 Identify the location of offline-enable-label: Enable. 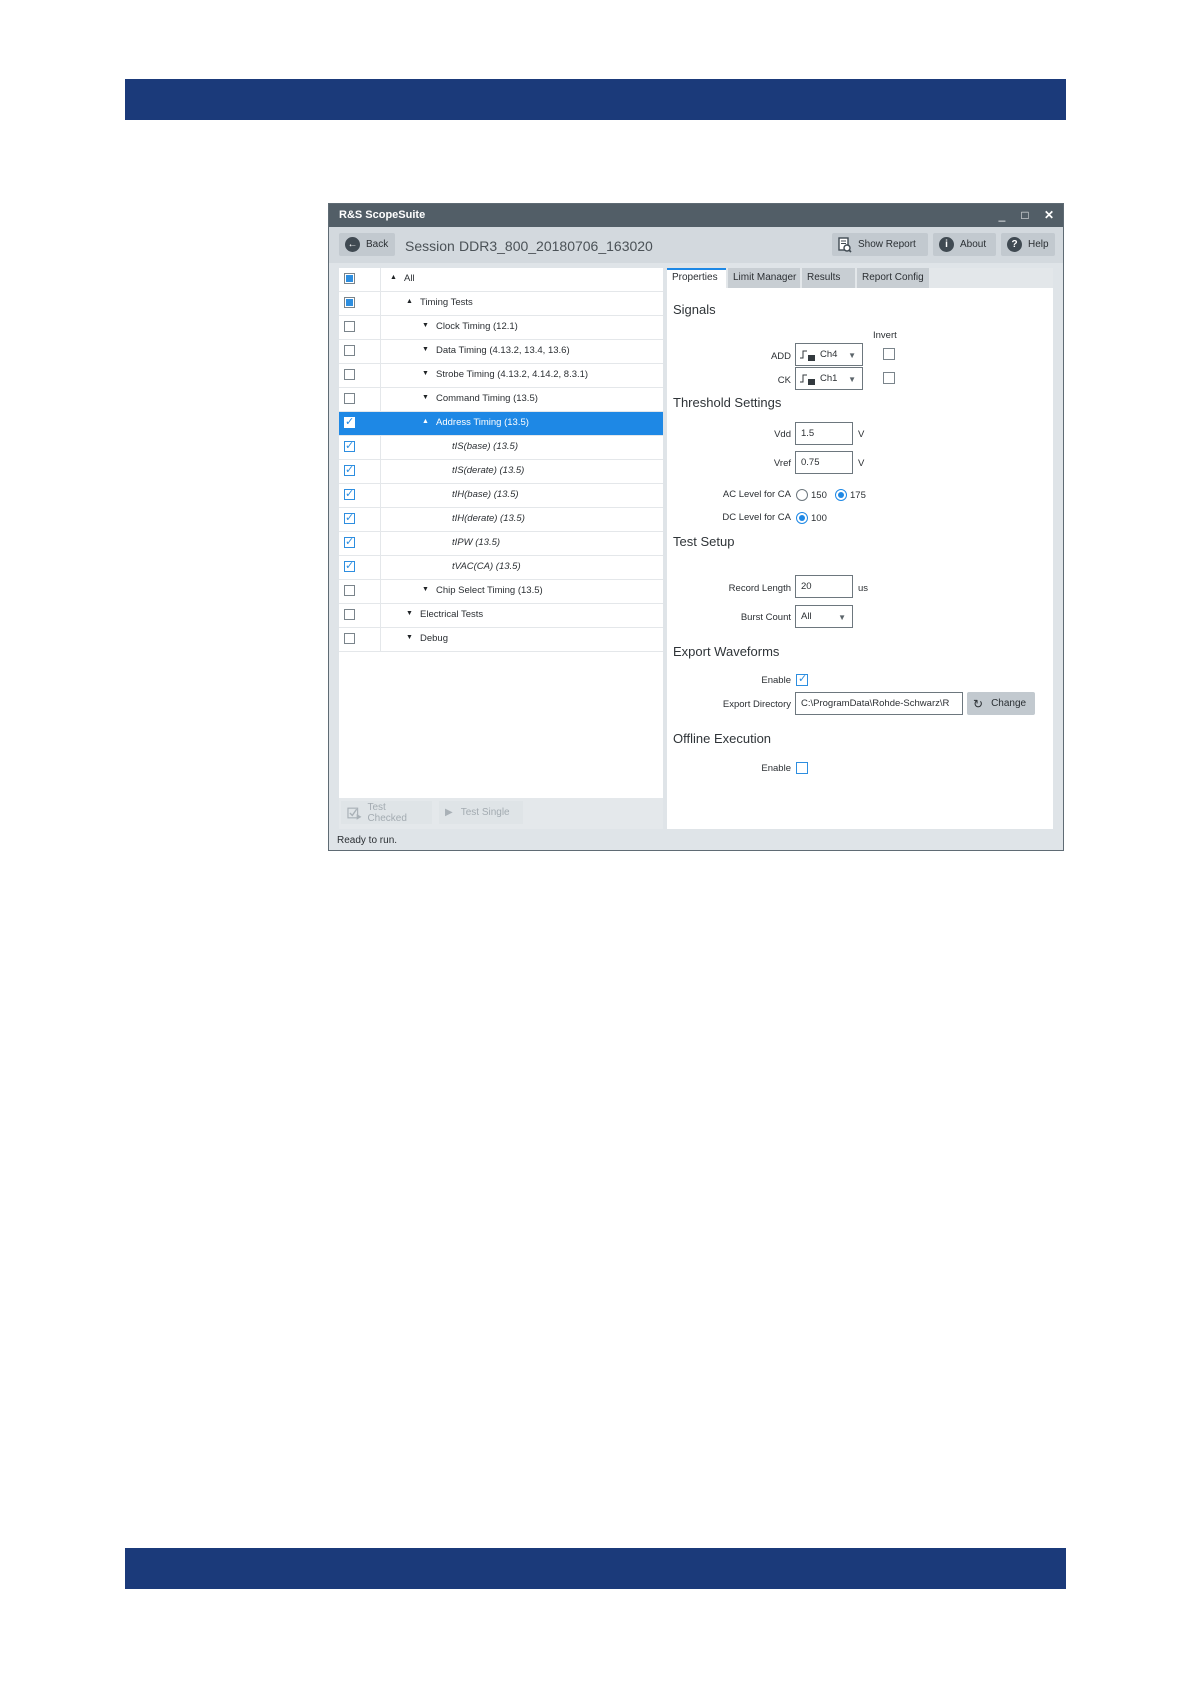
(776, 768).